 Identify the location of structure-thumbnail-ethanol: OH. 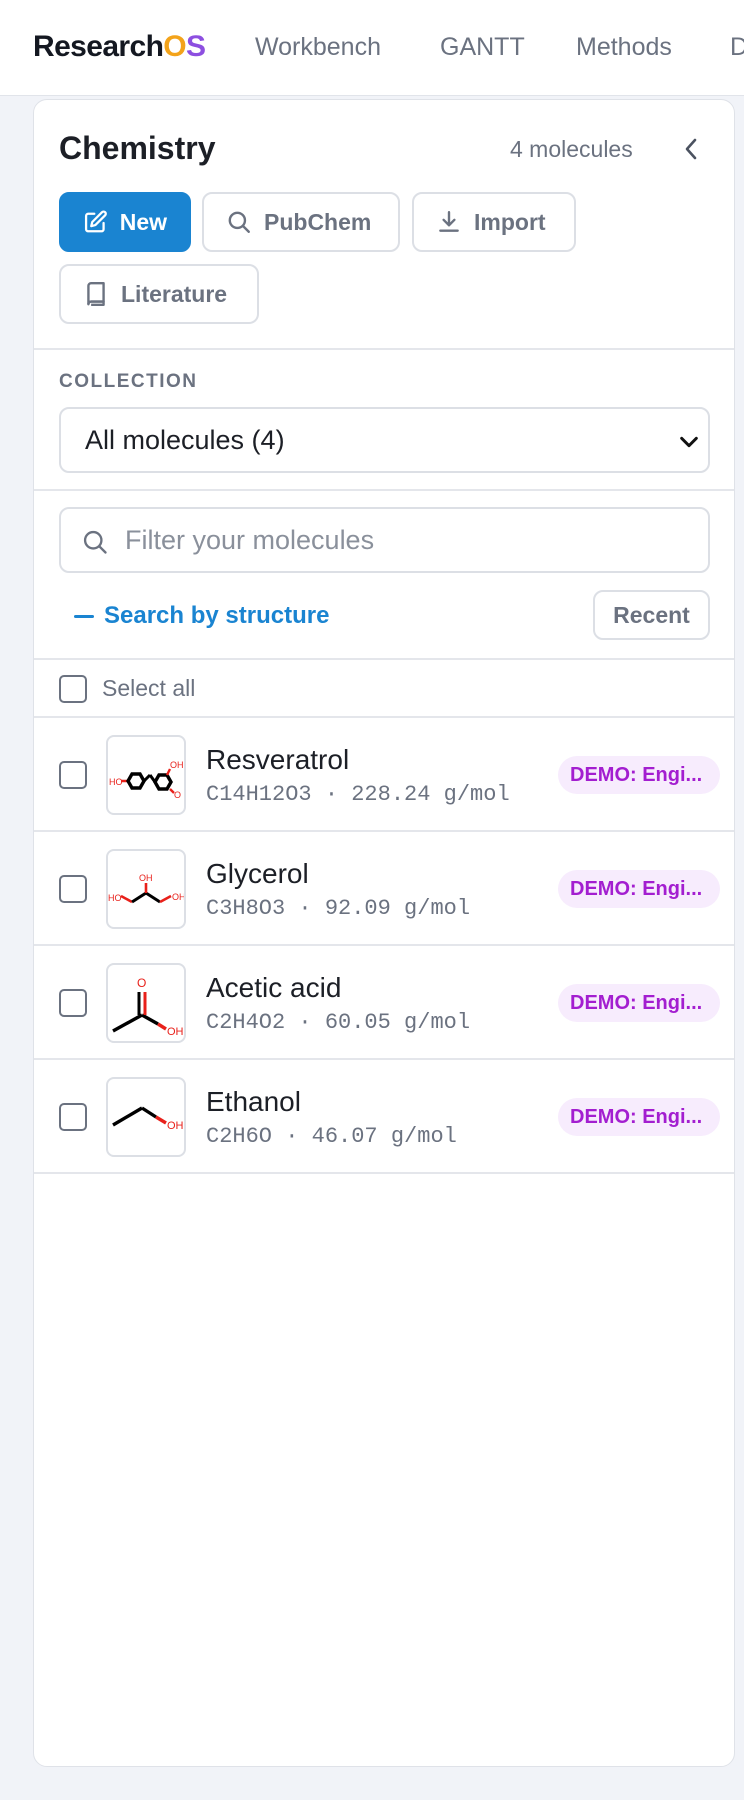
(146, 1117).